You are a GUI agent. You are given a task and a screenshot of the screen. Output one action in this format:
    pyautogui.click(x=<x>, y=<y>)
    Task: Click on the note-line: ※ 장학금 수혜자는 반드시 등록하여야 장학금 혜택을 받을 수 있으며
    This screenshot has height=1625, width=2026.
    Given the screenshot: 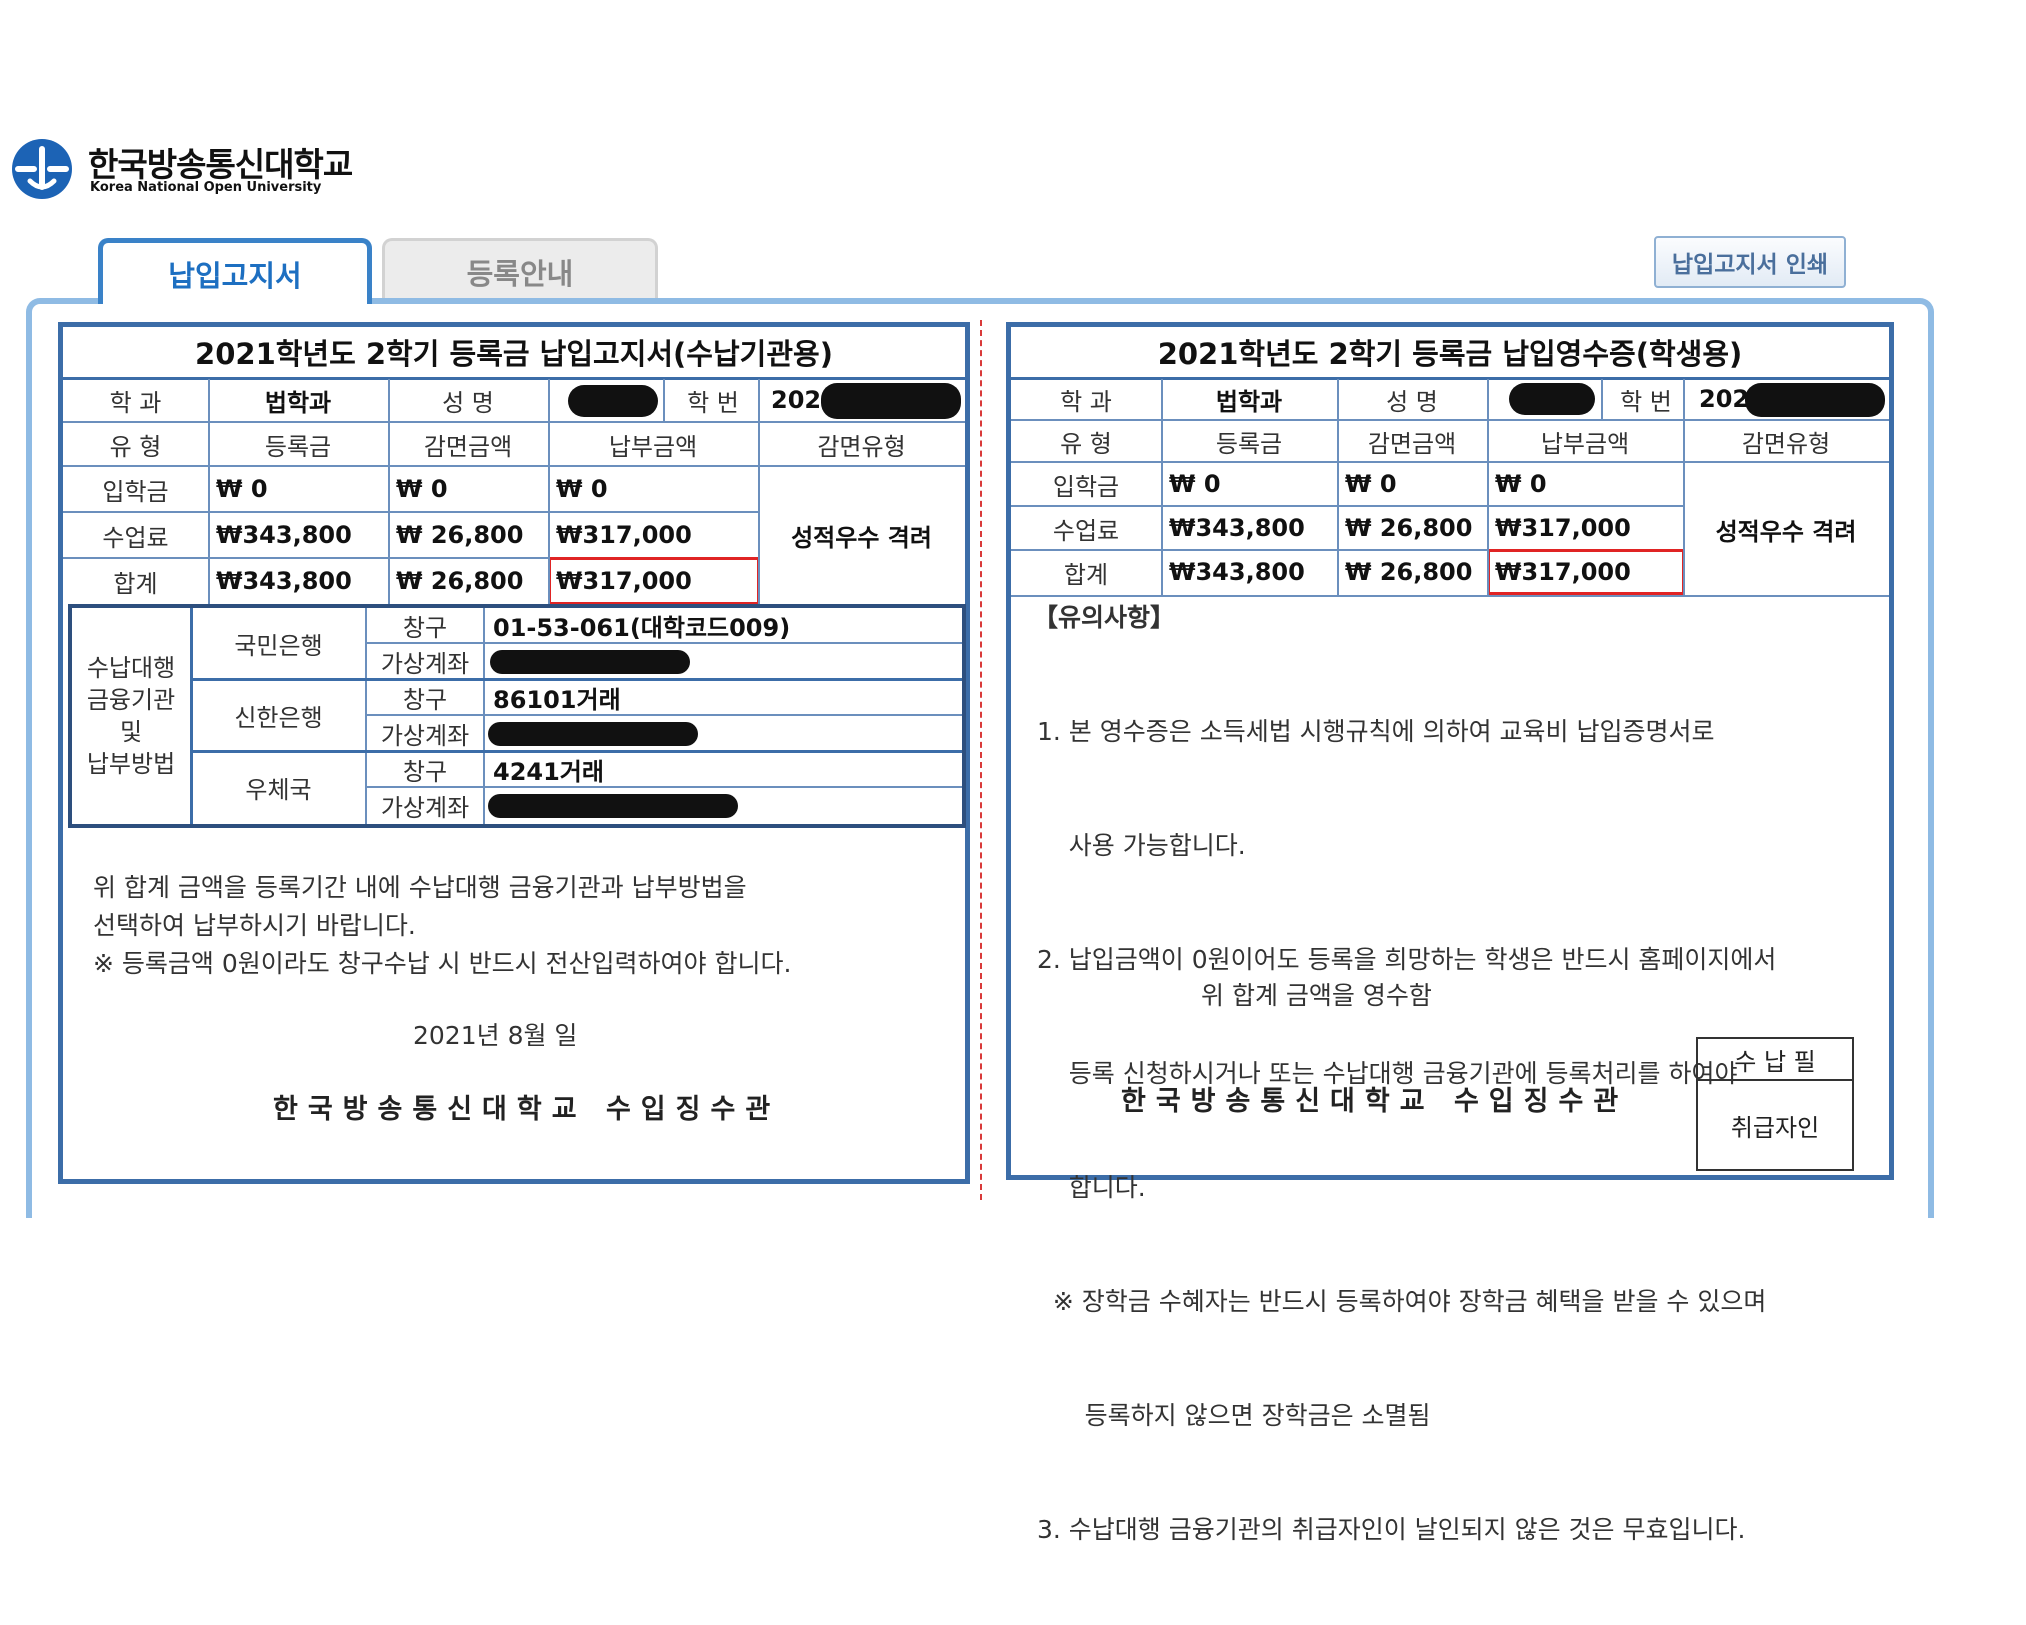 What is the action you would take?
    pyautogui.click(x=1402, y=1301)
    